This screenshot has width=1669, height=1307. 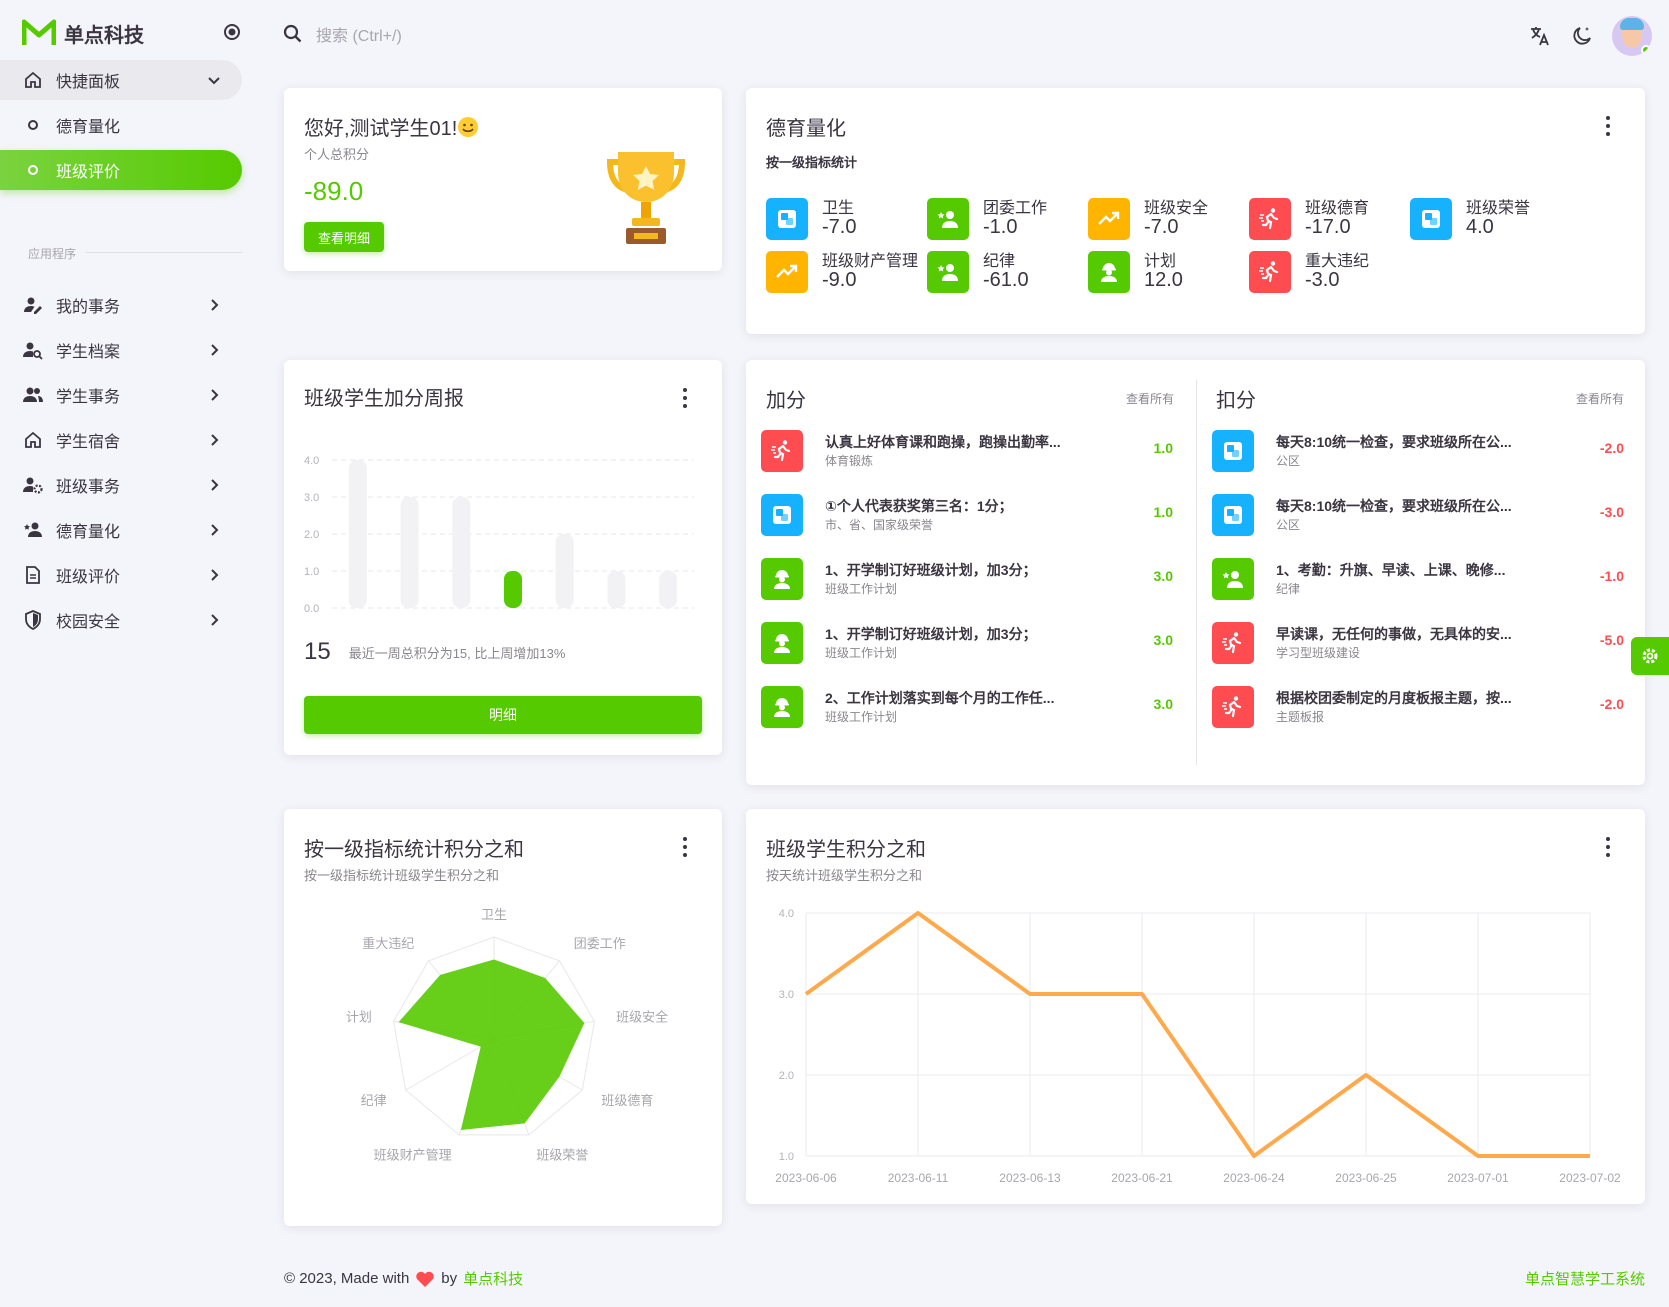 I want to click on settings-fab, so click(x=1650, y=656).